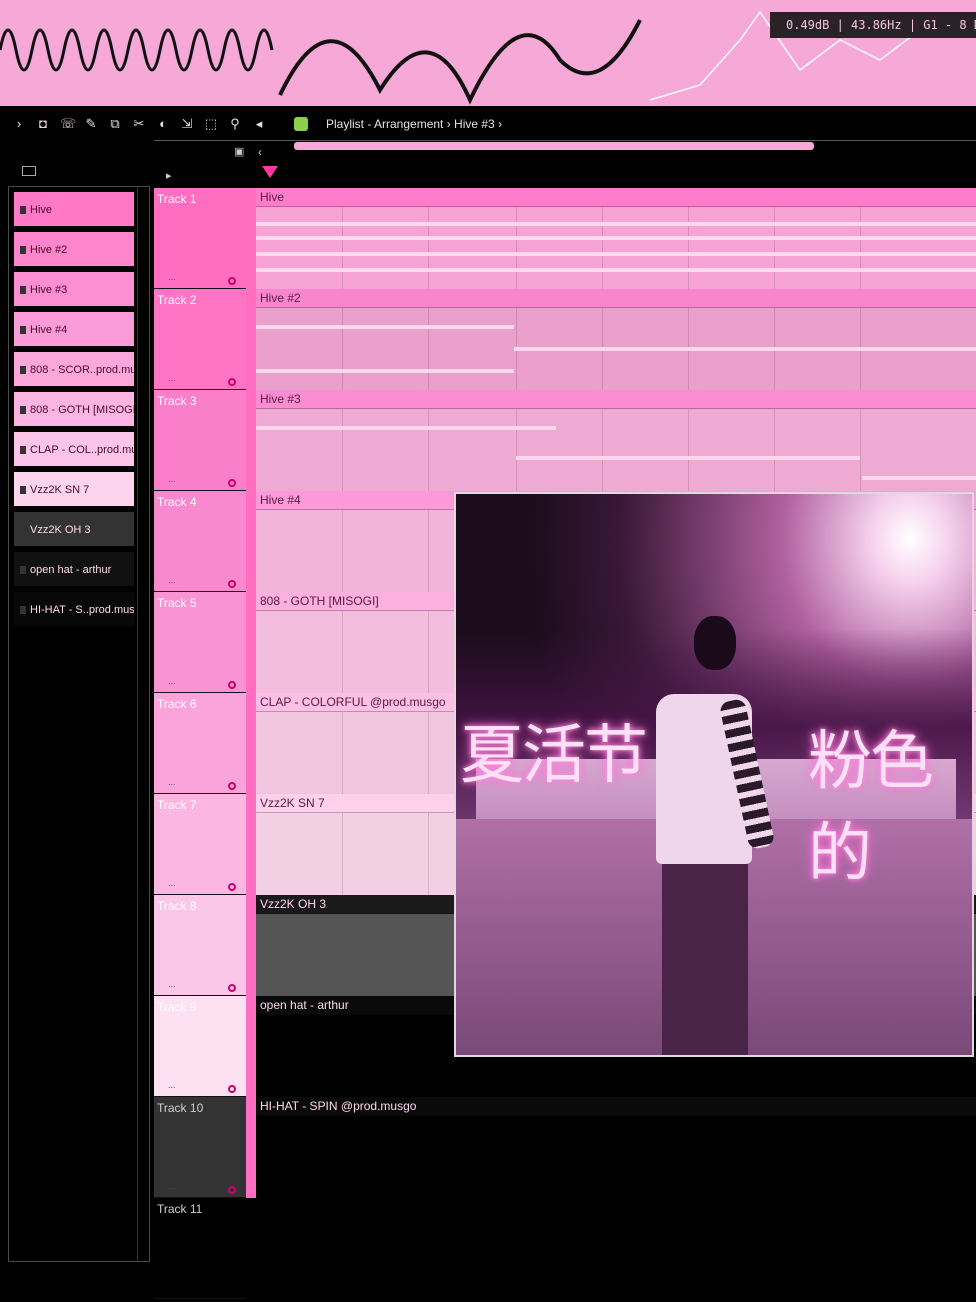  What do you see at coordinates (200, 1248) in the screenshot?
I see `track-header: Track 11` at bounding box center [200, 1248].